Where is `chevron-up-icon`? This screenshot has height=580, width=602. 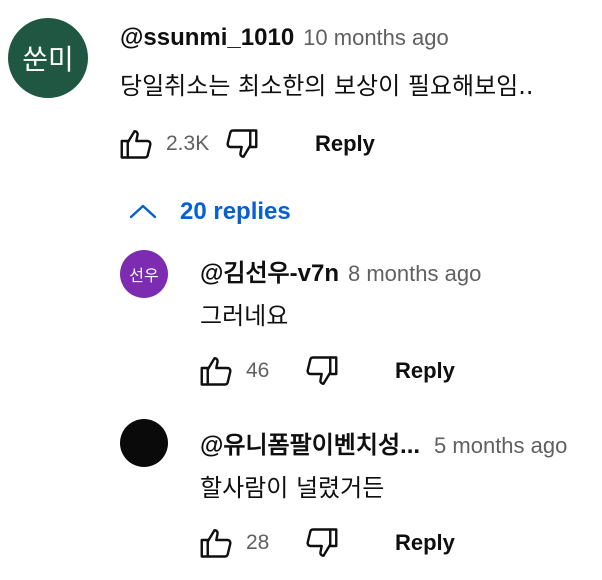 chevron-up-icon is located at coordinates (143, 211).